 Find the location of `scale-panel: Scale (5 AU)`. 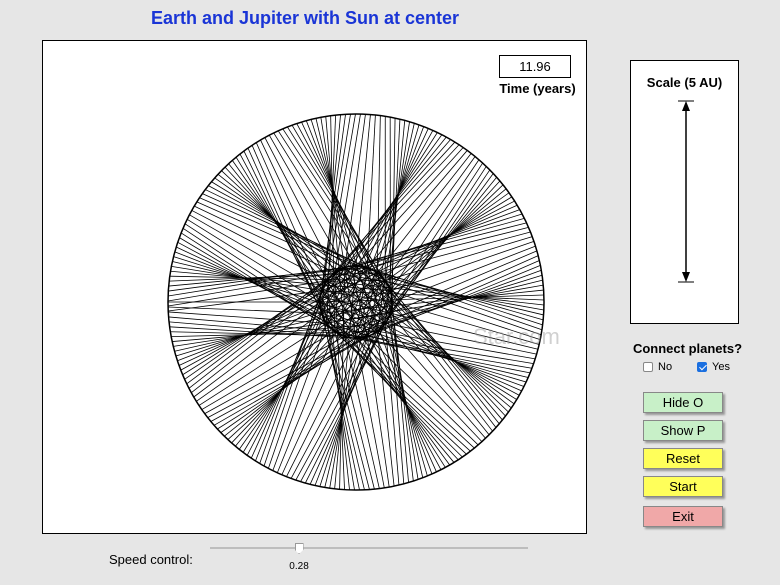

scale-panel: Scale (5 AU) is located at coordinates (684, 192).